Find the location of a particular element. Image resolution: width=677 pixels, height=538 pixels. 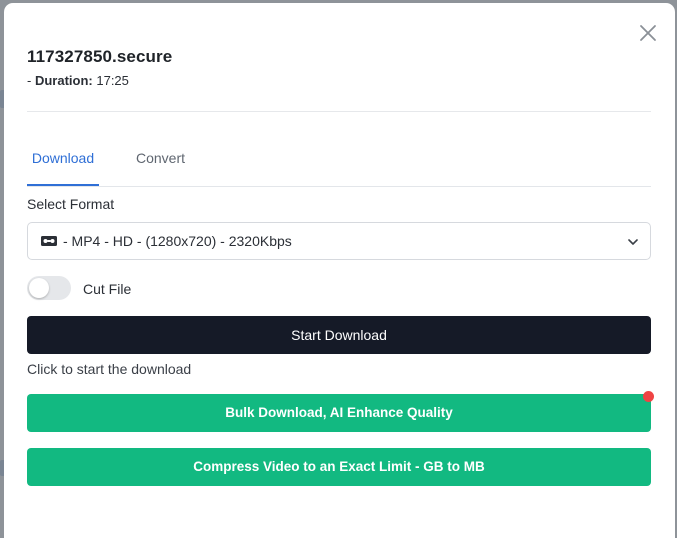

file-duration: - Duration: 17:25 is located at coordinates (78, 80).